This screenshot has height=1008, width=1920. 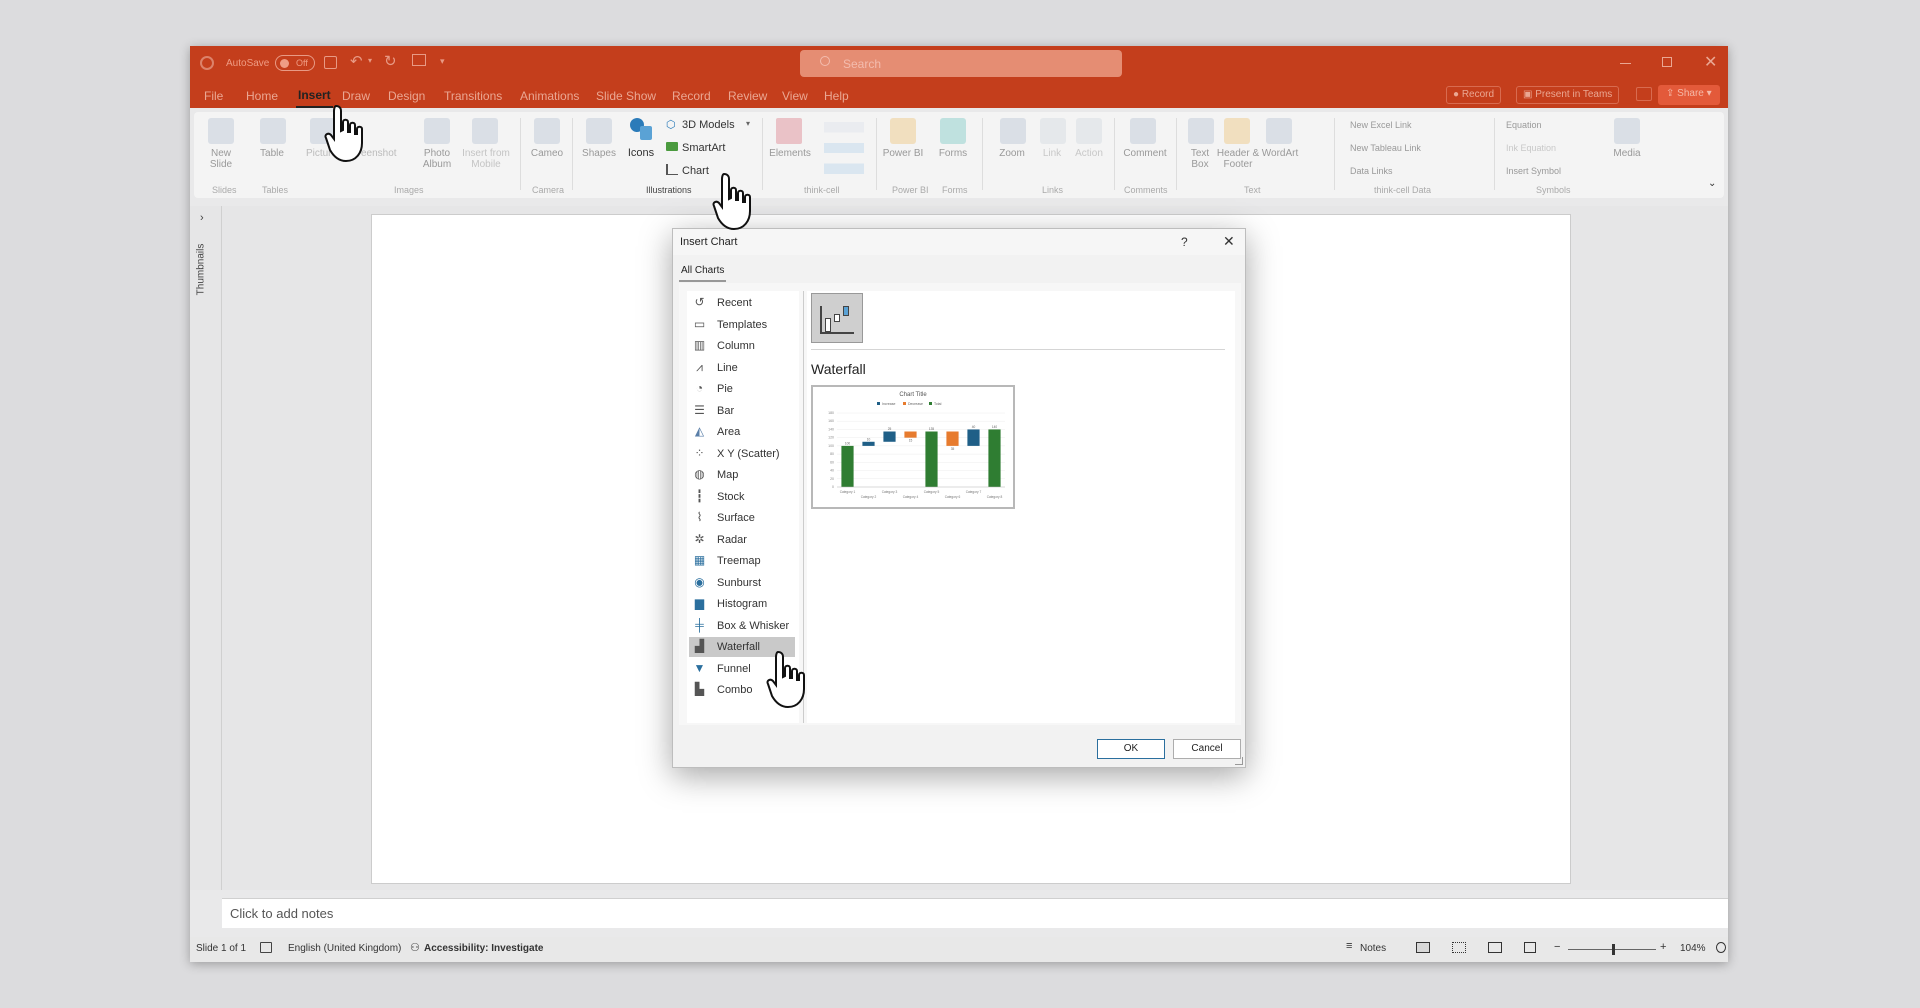 What do you see at coordinates (742, 346) in the screenshot?
I see `chart-type-column: ▥ Column` at bounding box center [742, 346].